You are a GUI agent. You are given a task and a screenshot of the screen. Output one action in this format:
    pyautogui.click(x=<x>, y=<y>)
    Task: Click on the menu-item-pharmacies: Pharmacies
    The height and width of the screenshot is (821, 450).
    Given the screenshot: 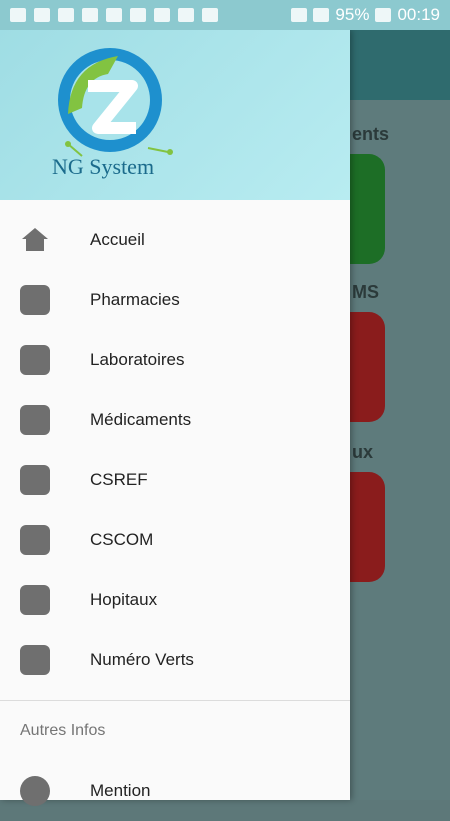 What is the action you would take?
    pyautogui.click(x=175, y=300)
    